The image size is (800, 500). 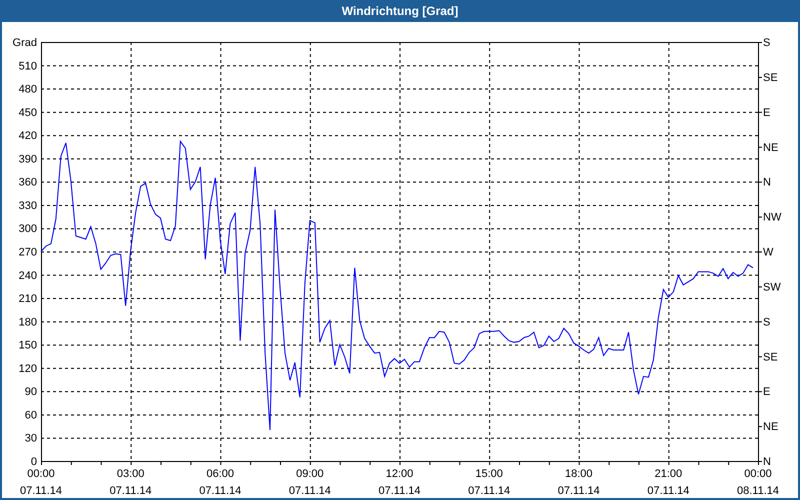 I want to click on compass-tick-label: NW, so click(x=772, y=218).